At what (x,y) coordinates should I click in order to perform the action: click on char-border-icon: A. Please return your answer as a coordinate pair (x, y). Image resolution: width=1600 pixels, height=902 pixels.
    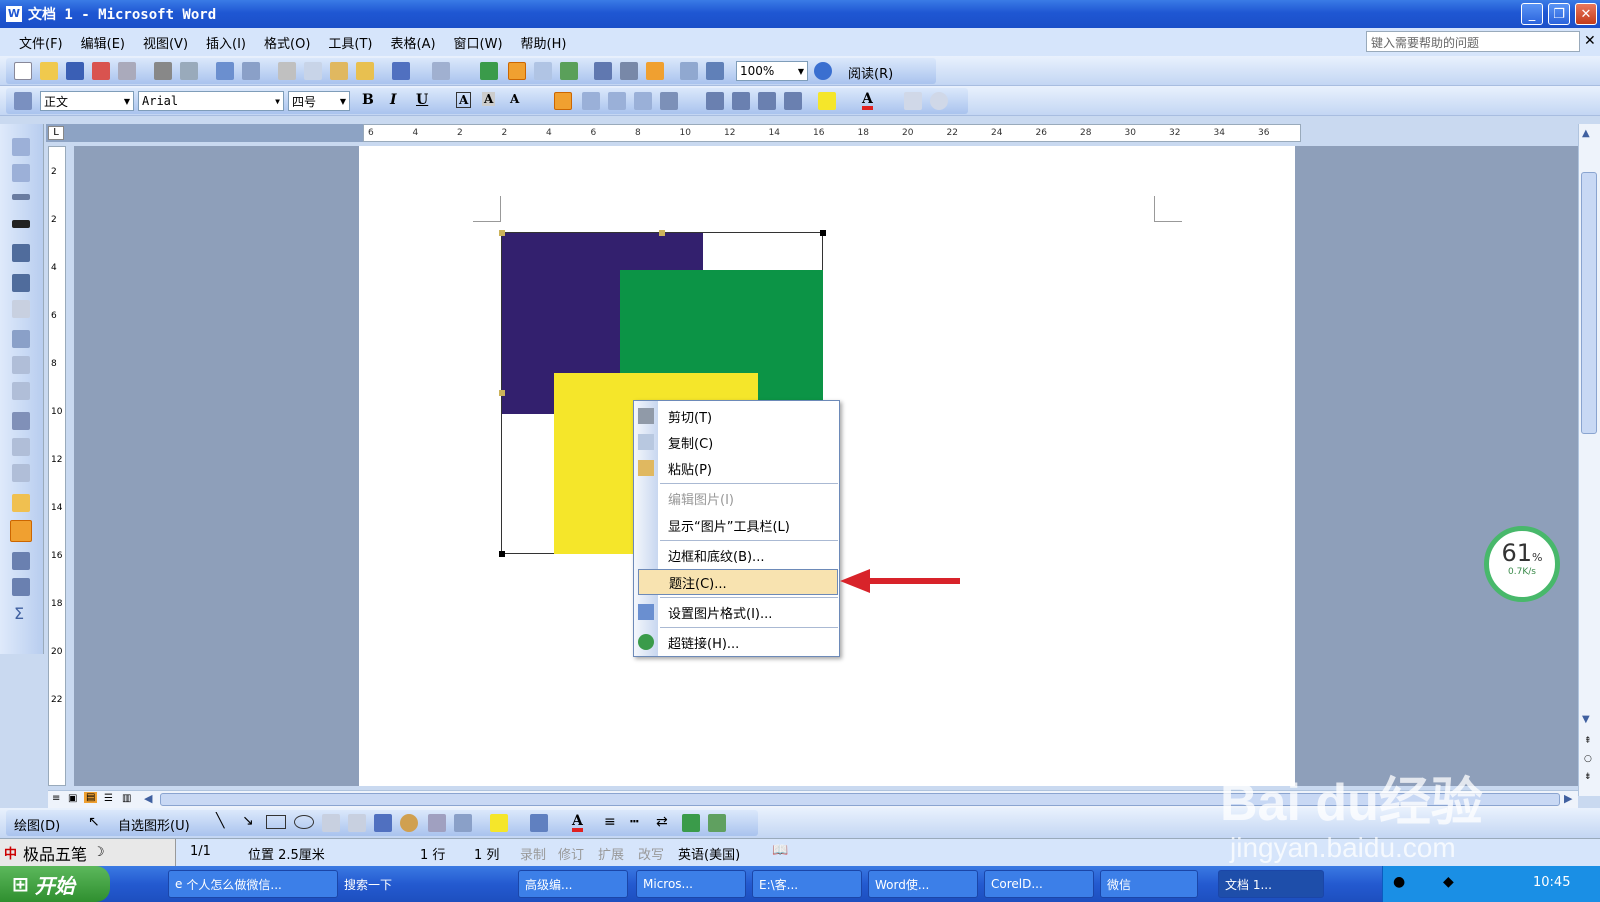
    Looking at the image, I should click on (464, 100).